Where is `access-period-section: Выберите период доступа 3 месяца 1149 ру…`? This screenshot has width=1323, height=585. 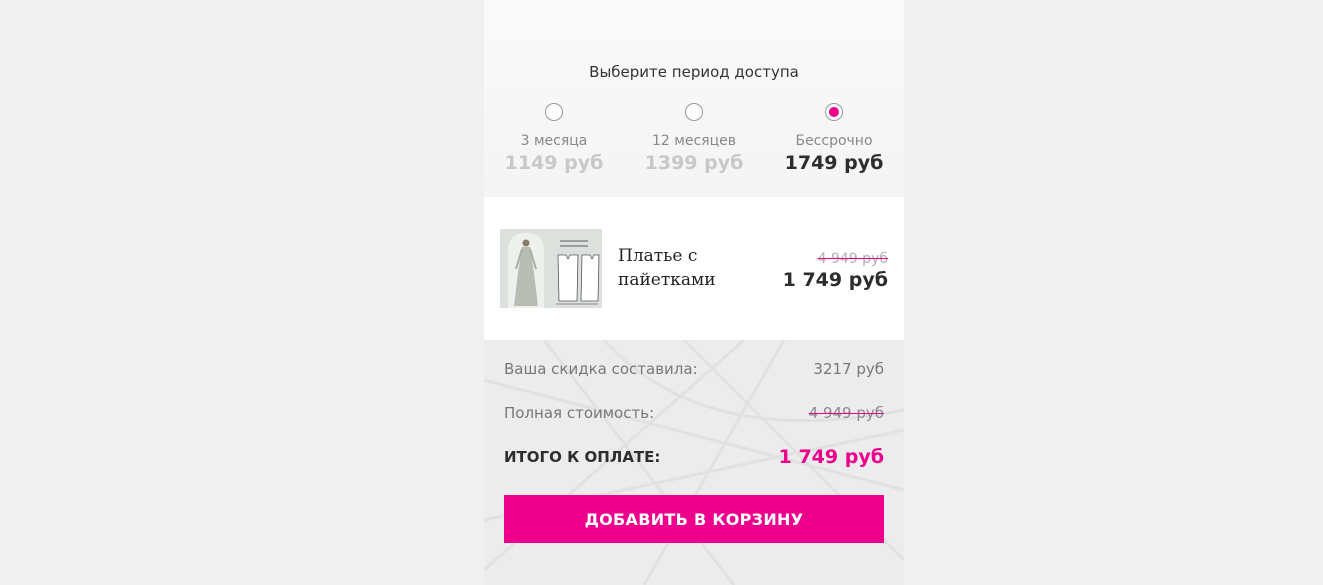 access-period-section: Выберите период доступа 3 месяца 1149 ру… is located at coordinates (694, 98).